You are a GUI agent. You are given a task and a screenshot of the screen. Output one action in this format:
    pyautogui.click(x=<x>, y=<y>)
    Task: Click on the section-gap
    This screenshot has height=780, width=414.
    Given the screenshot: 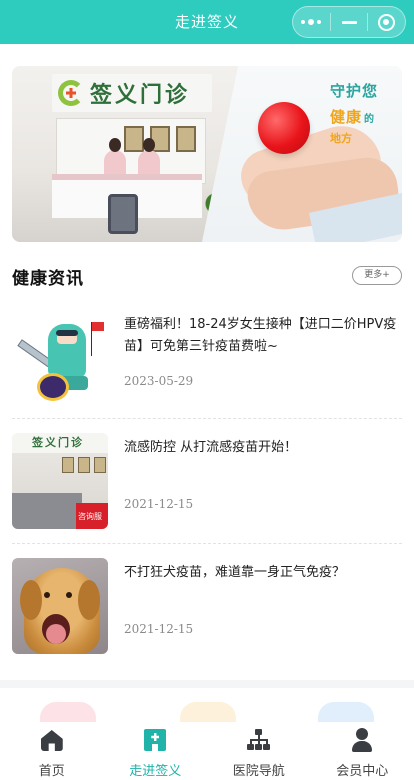 What is the action you would take?
    pyautogui.click(x=207, y=684)
    